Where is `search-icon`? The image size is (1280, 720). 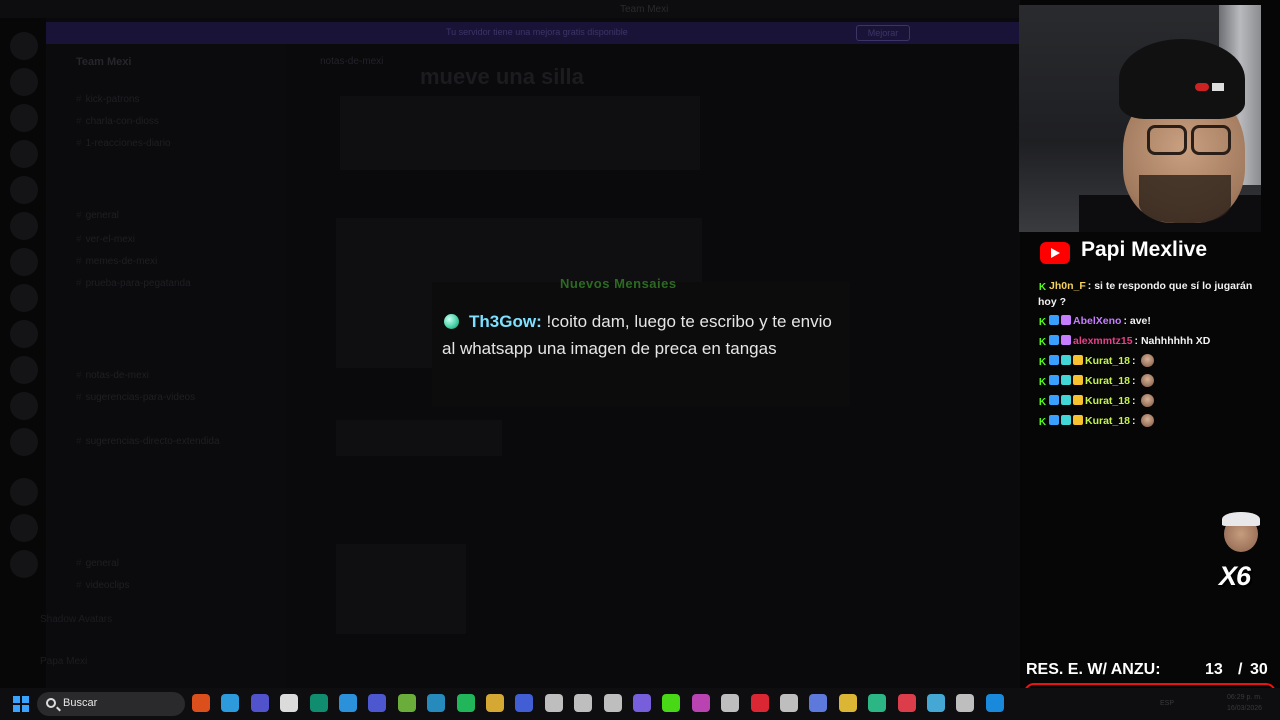
search-icon is located at coordinates (51, 703).